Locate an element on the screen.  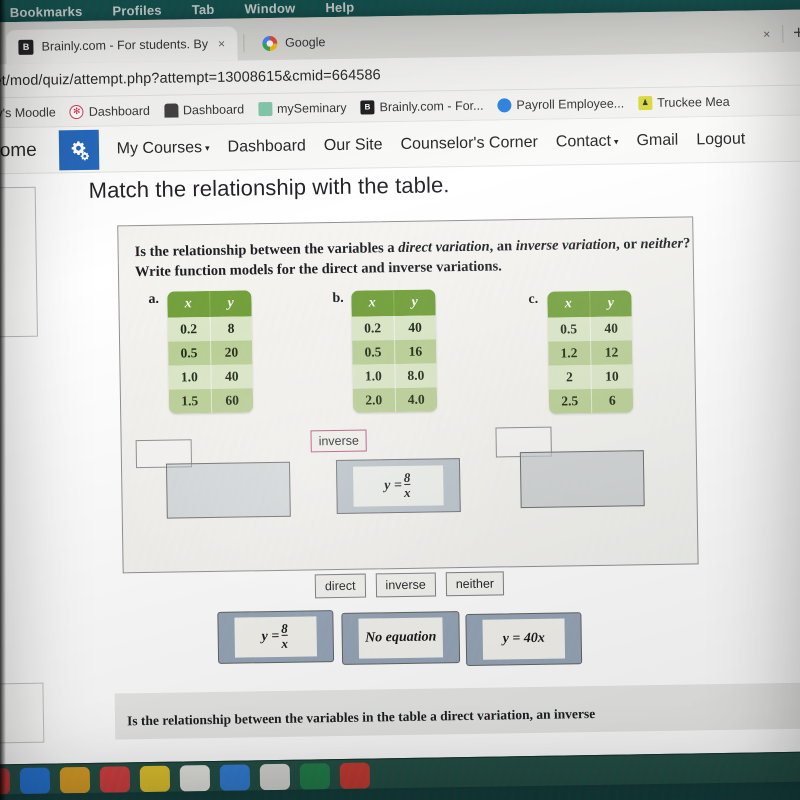
table-row: 0.5 16 is located at coordinates (394, 352).